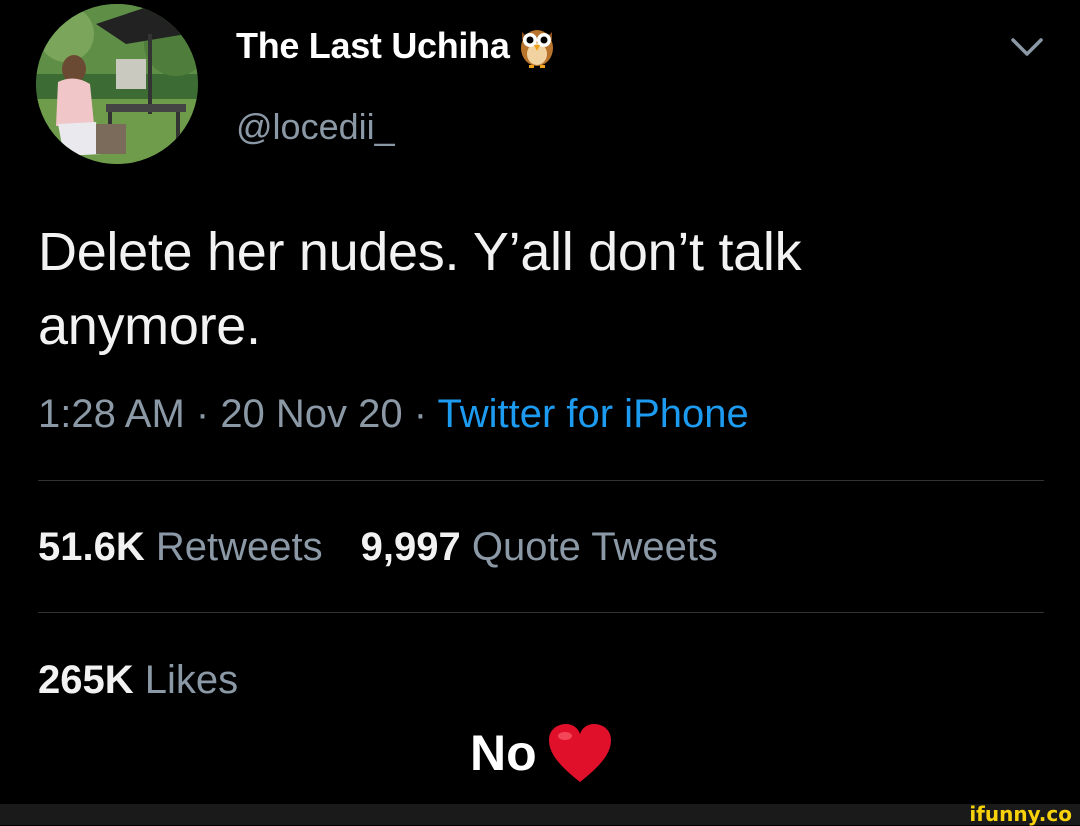 This screenshot has height=826, width=1080. I want to click on tweet-meta: 1:28 AM · 20 Nov 20 · Twitter for iPhone, so click(393, 414).